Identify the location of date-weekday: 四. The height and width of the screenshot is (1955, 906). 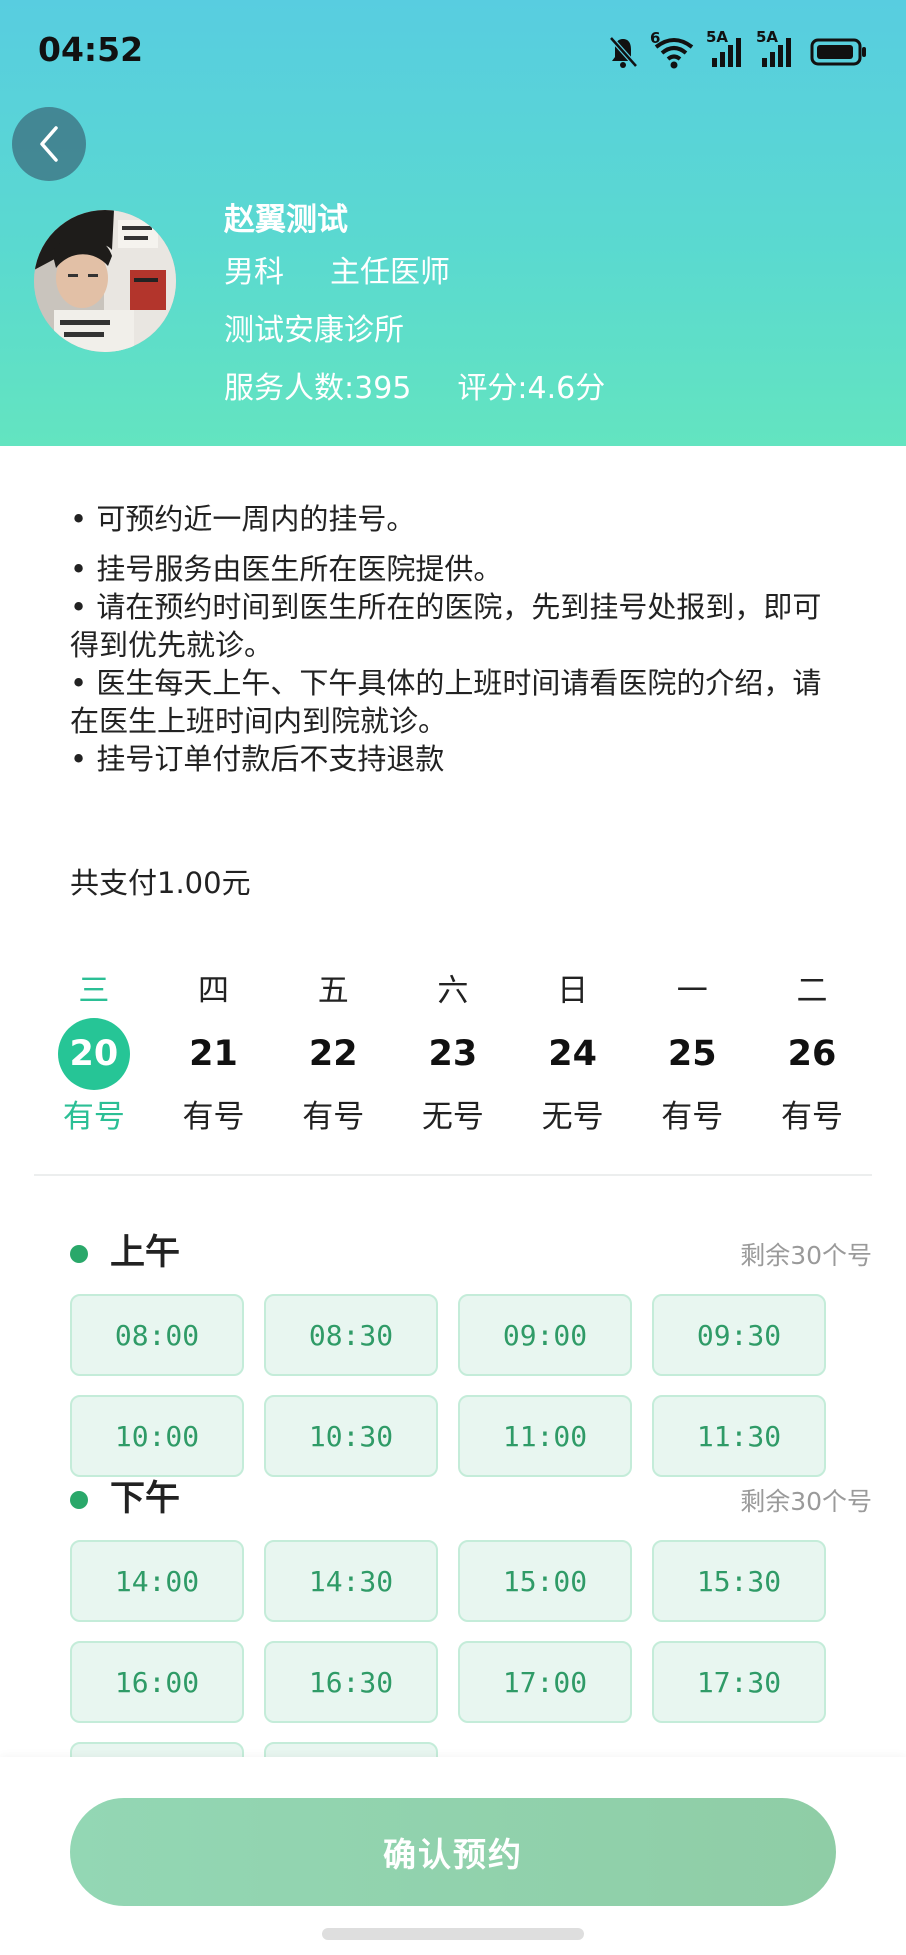
(214, 991).